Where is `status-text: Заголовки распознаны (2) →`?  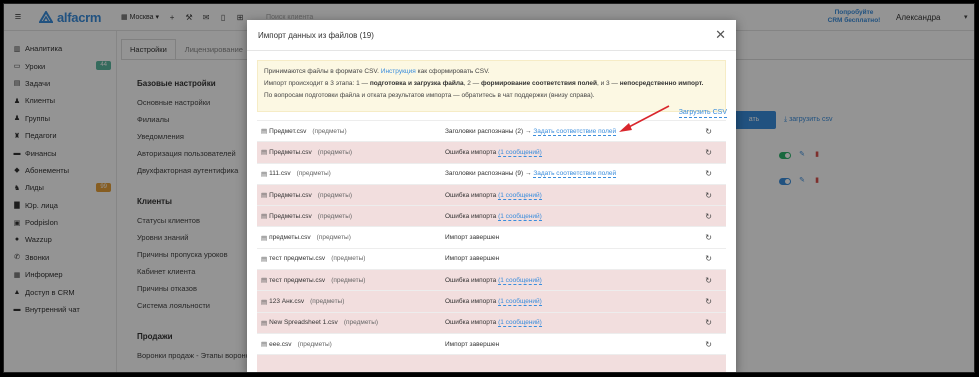
status-text: Заголовки распознаны (2) → is located at coordinates (488, 131).